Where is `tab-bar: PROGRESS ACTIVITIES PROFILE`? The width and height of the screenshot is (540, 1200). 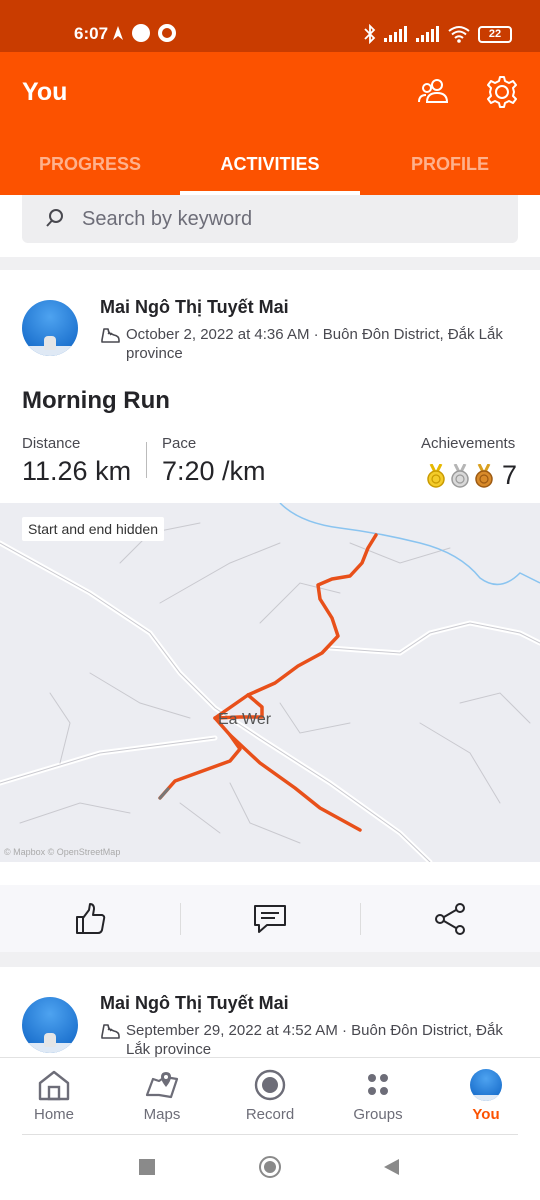 tab-bar: PROGRESS ACTIVITIES PROFILE is located at coordinates (270, 168).